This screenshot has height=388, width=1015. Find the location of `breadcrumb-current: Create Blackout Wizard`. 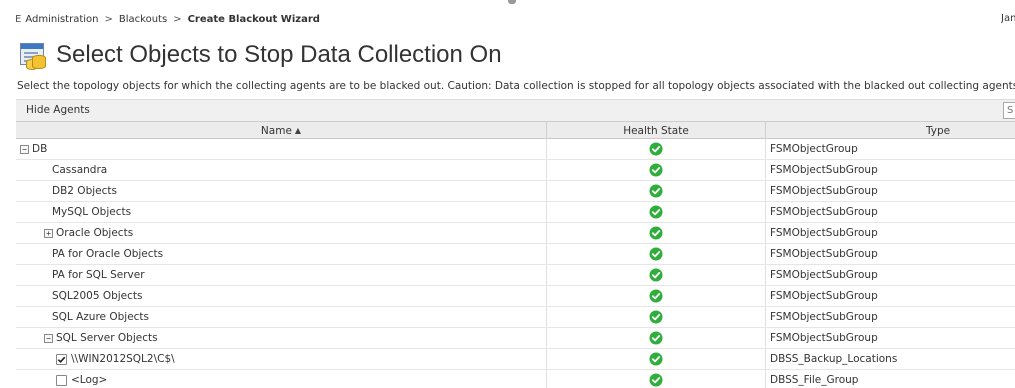

breadcrumb-current: Create Blackout Wizard is located at coordinates (253, 19).